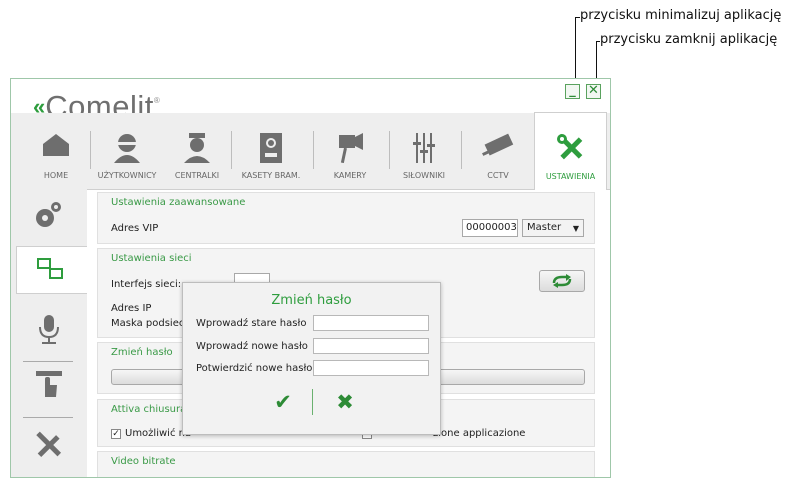 Image resolution: width=801 pixels, height=478 pixels. I want to click on sidebar, so click(49, 333).